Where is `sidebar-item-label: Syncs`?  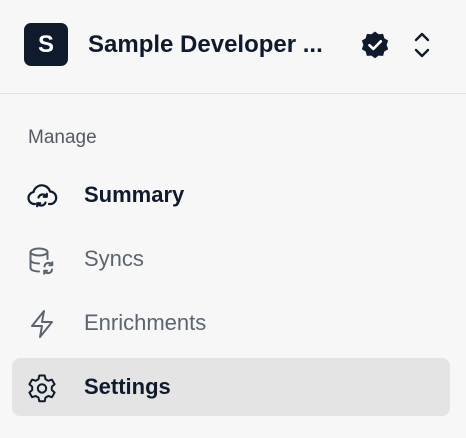 sidebar-item-label: Syncs is located at coordinates (114, 258).